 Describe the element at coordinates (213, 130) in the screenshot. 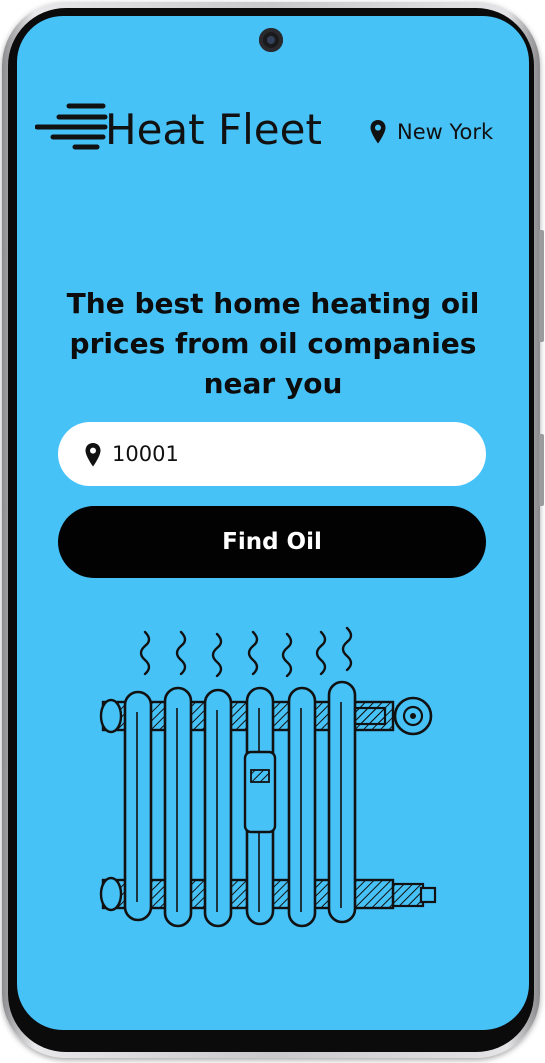

I see `brand-name: Heat Fleet` at that location.